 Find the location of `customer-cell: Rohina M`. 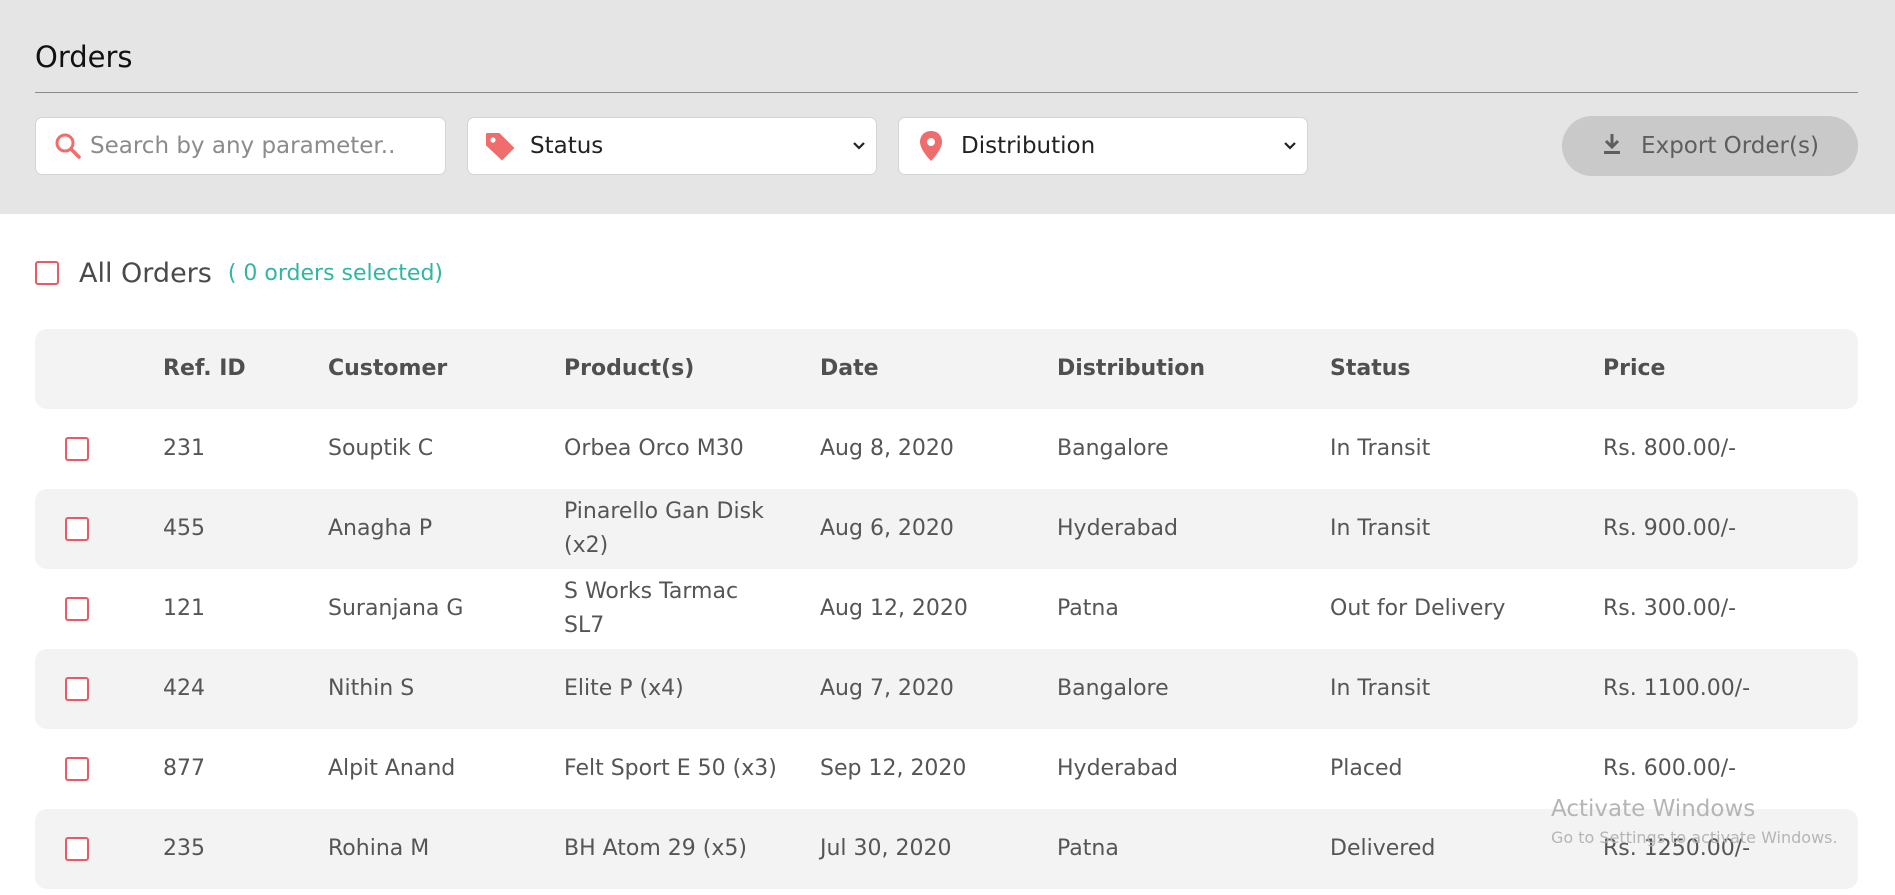

customer-cell: Rohina M is located at coordinates (379, 848).